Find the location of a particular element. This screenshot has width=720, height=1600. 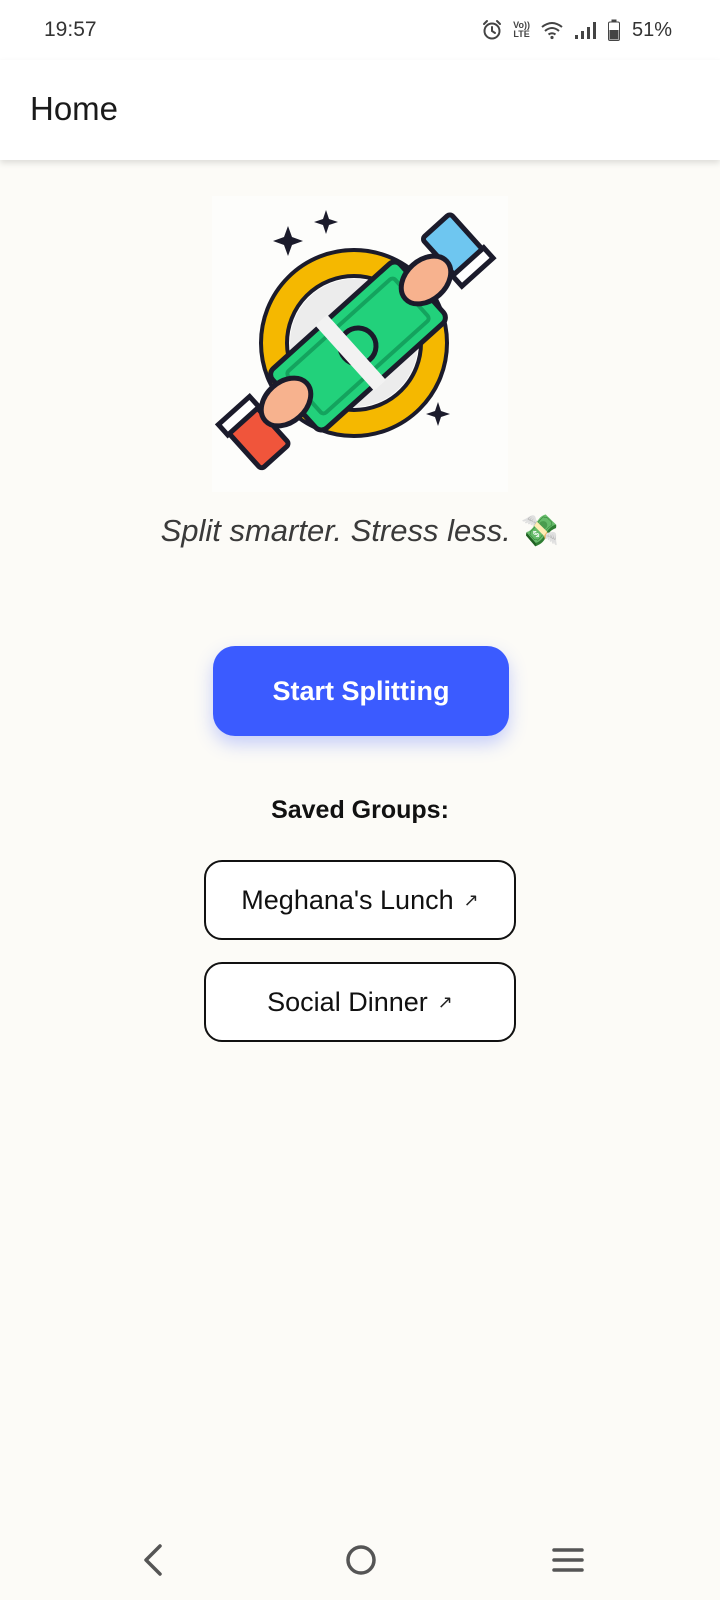

status-icons: Vo)) LTE 51% is located at coordinates (576, 30).